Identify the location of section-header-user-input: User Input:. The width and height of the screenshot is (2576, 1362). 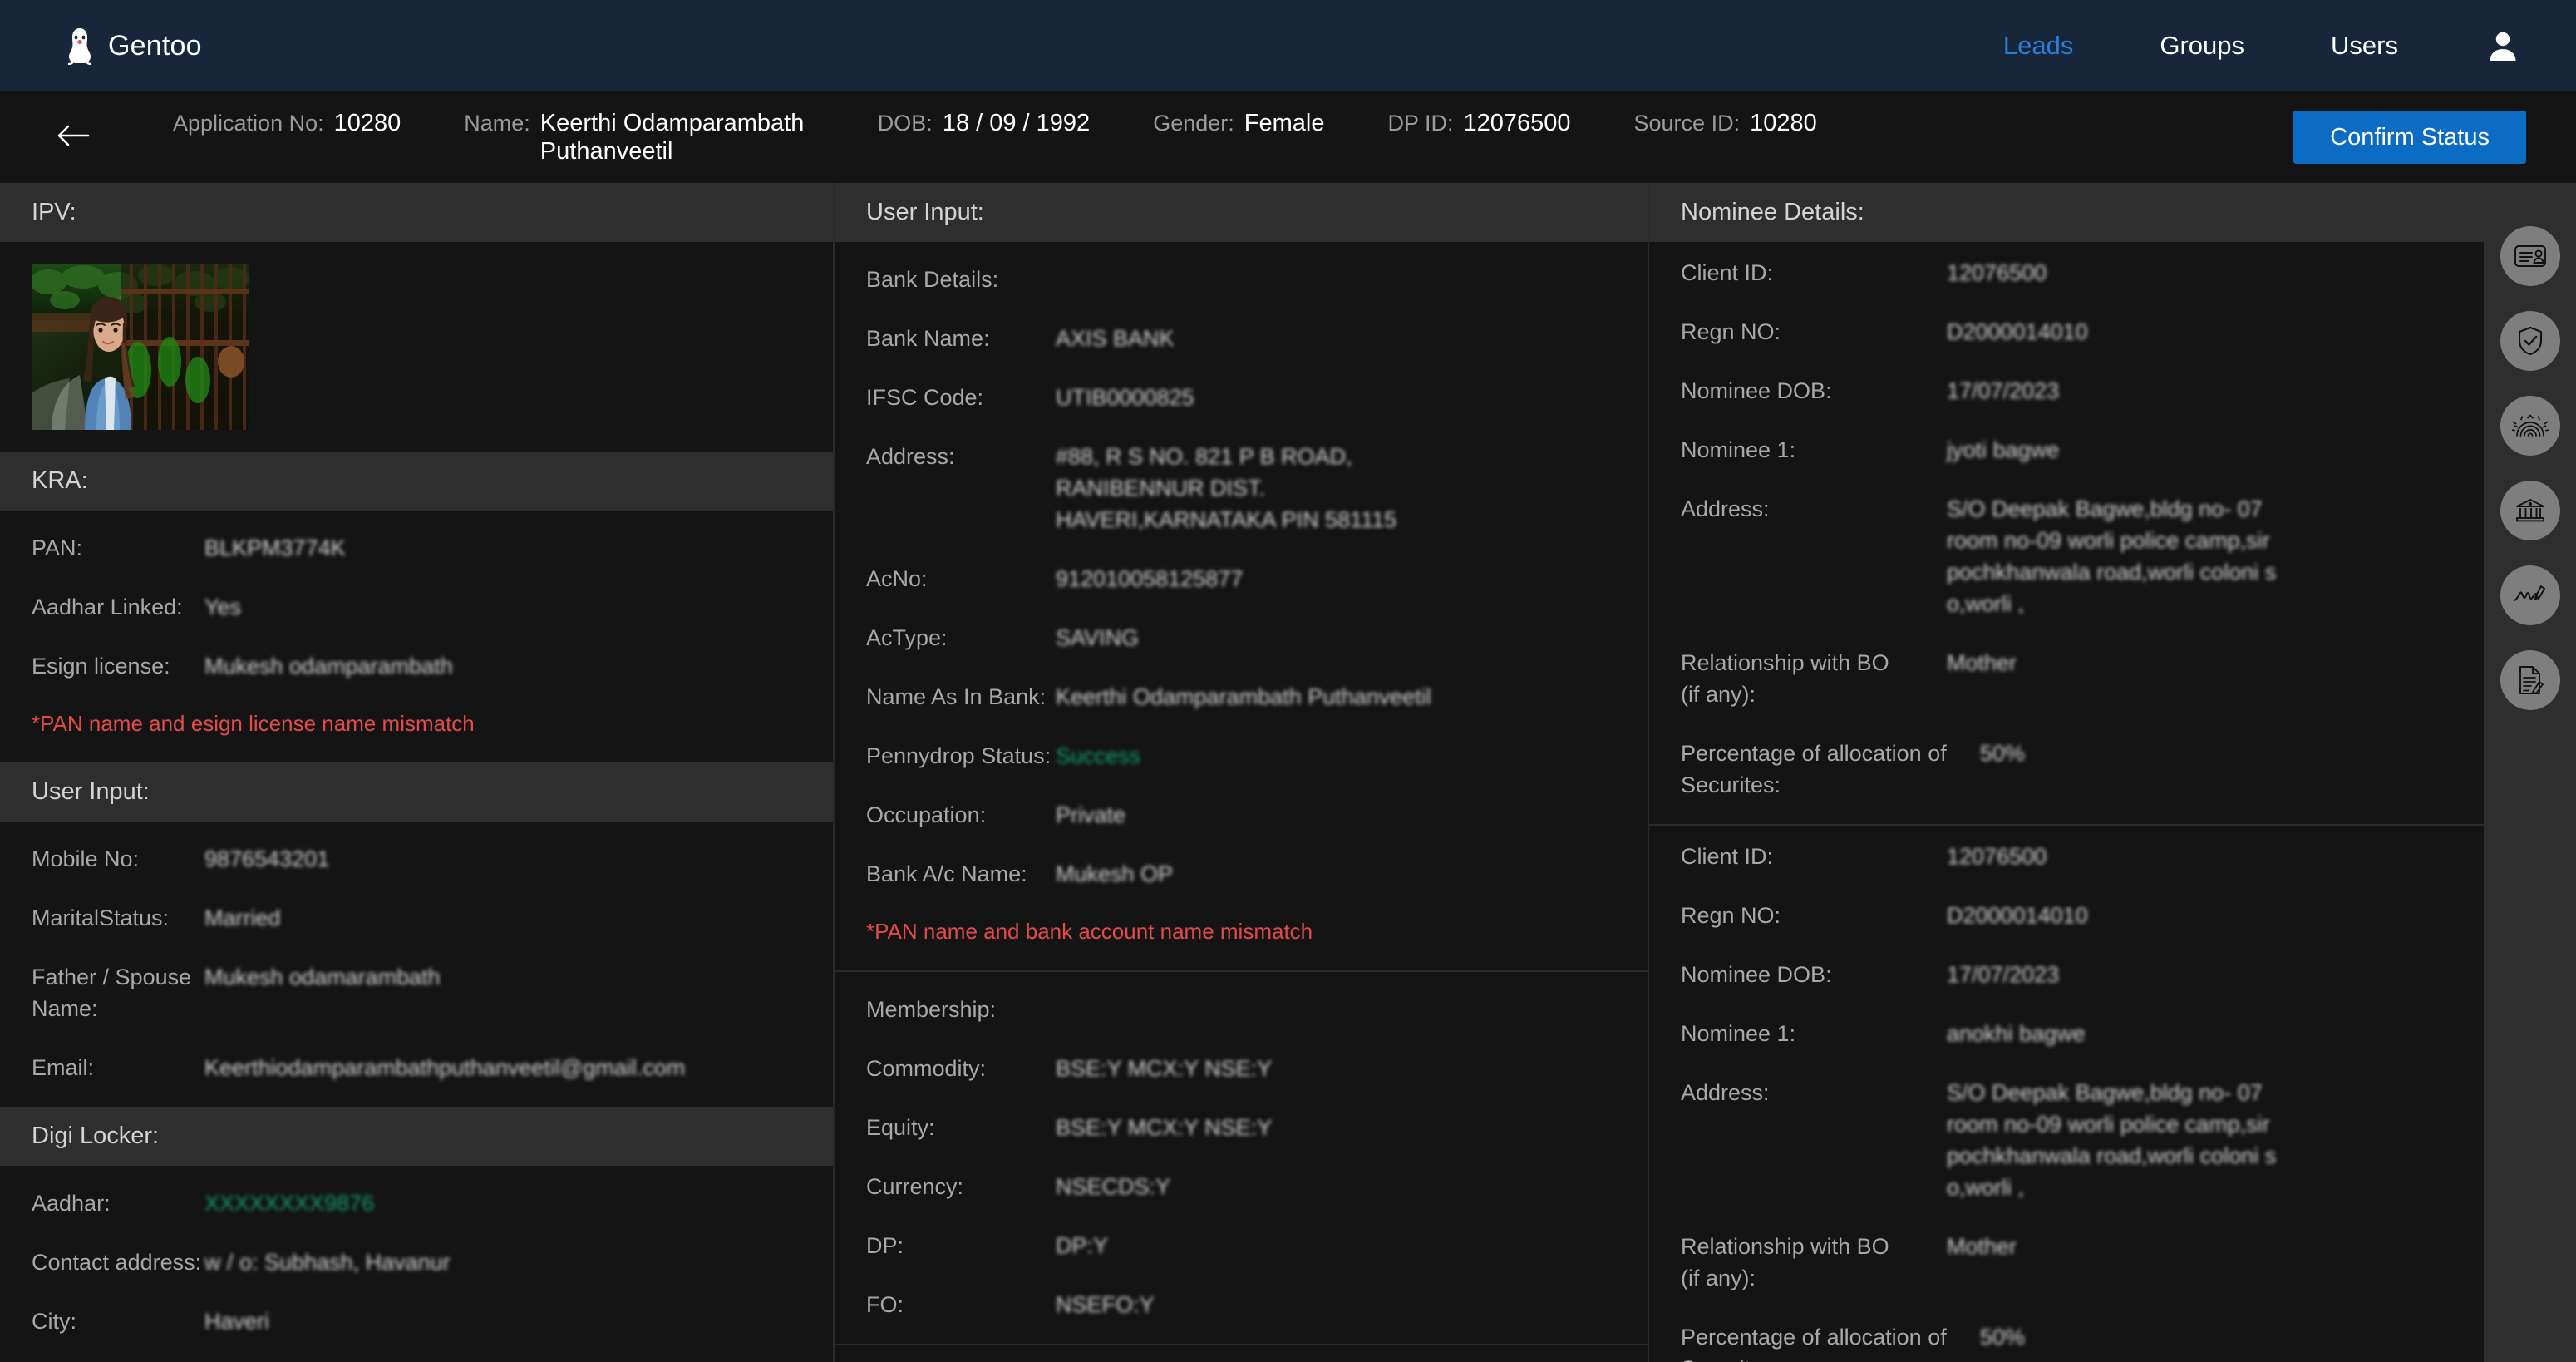
(416, 792).